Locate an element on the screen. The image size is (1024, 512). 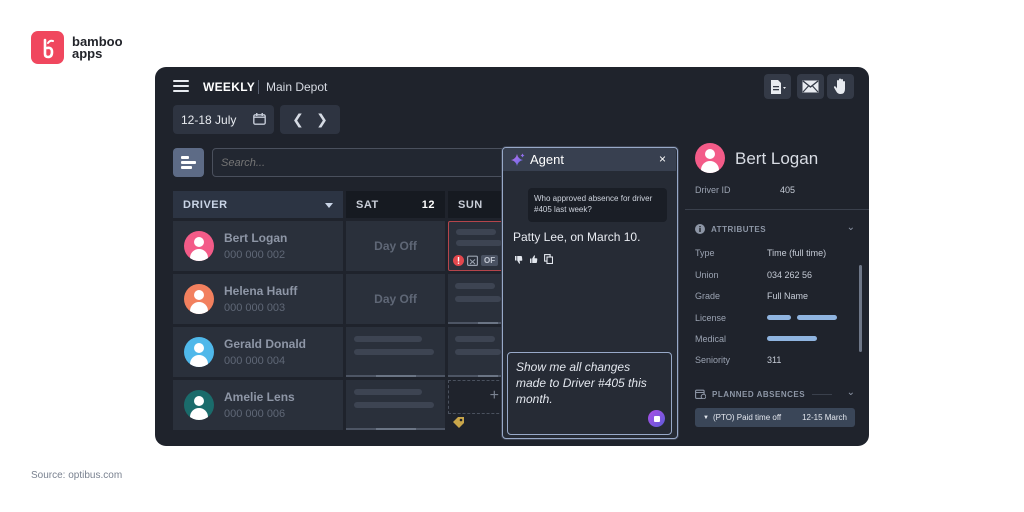
hamburger-menu-icon is located at coordinates (181, 86).